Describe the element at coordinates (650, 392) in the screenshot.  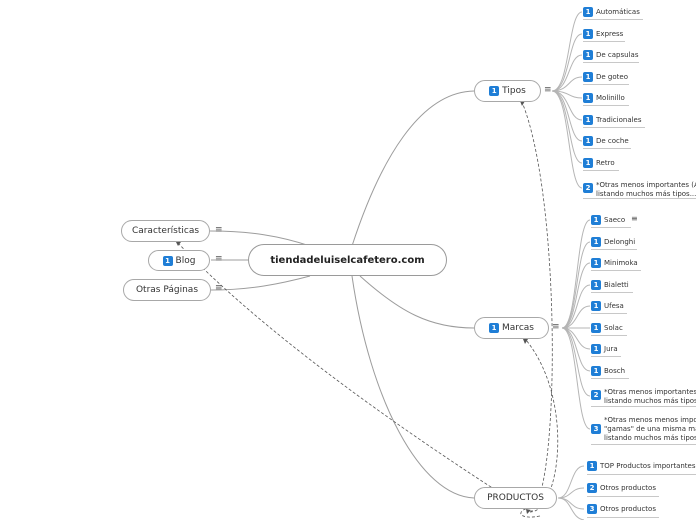
I see `leaf-label-line-1: *Otras menos importantes (` at that location.